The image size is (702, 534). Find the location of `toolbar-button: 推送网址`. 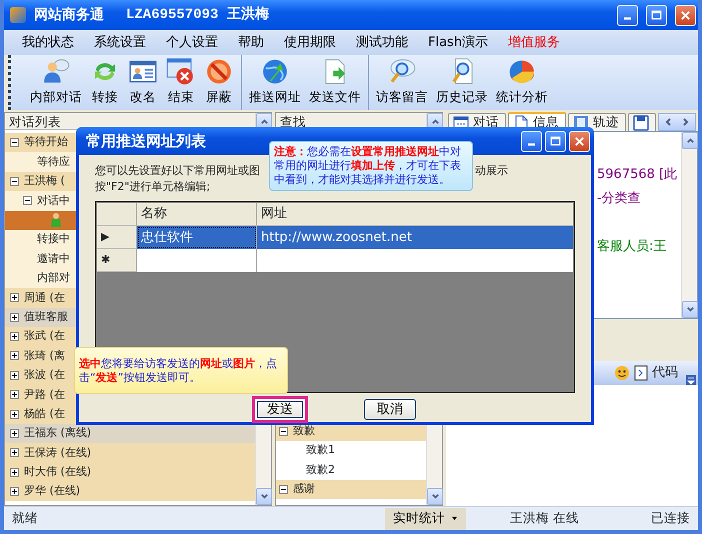

toolbar-button: 推送网址 is located at coordinates (275, 82).